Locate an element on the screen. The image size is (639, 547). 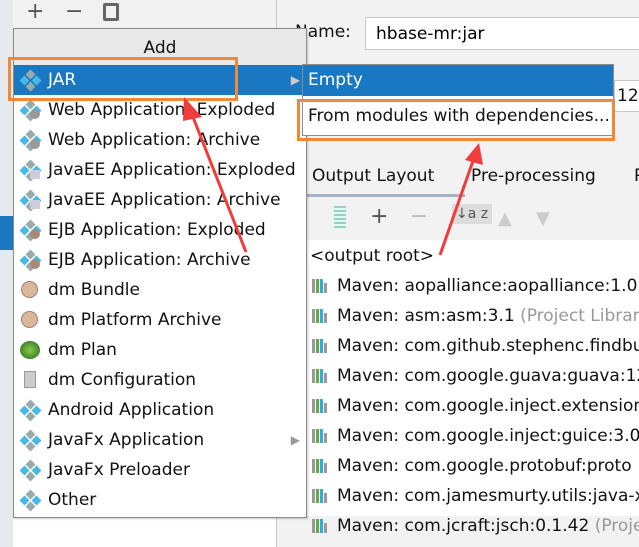
annotation-arrows is located at coordinates (333, 176).